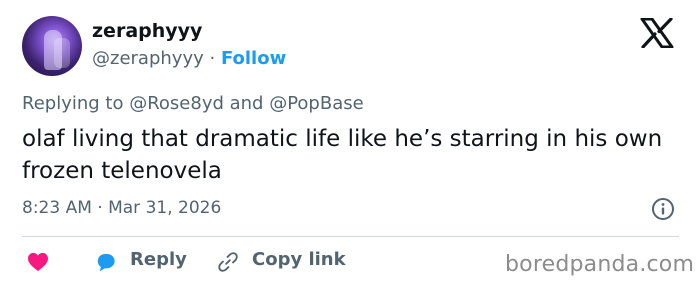 Image resolution: width=700 pixels, height=287 pixels. What do you see at coordinates (253, 58) in the screenshot?
I see `follow-button: Follow` at bounding box center [253, 58].